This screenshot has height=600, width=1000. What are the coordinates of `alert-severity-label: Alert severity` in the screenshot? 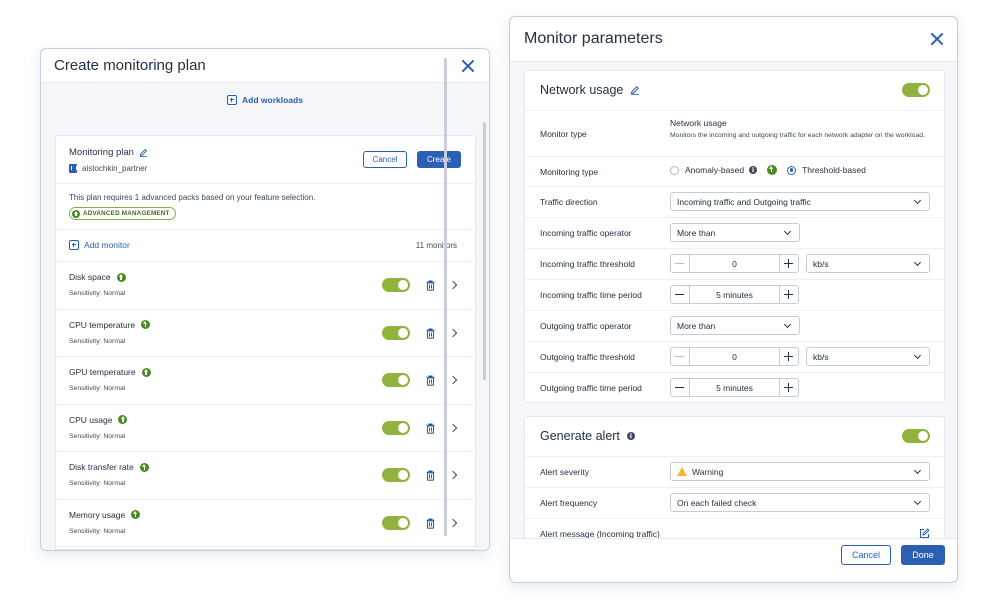 It's located at (565, 472).